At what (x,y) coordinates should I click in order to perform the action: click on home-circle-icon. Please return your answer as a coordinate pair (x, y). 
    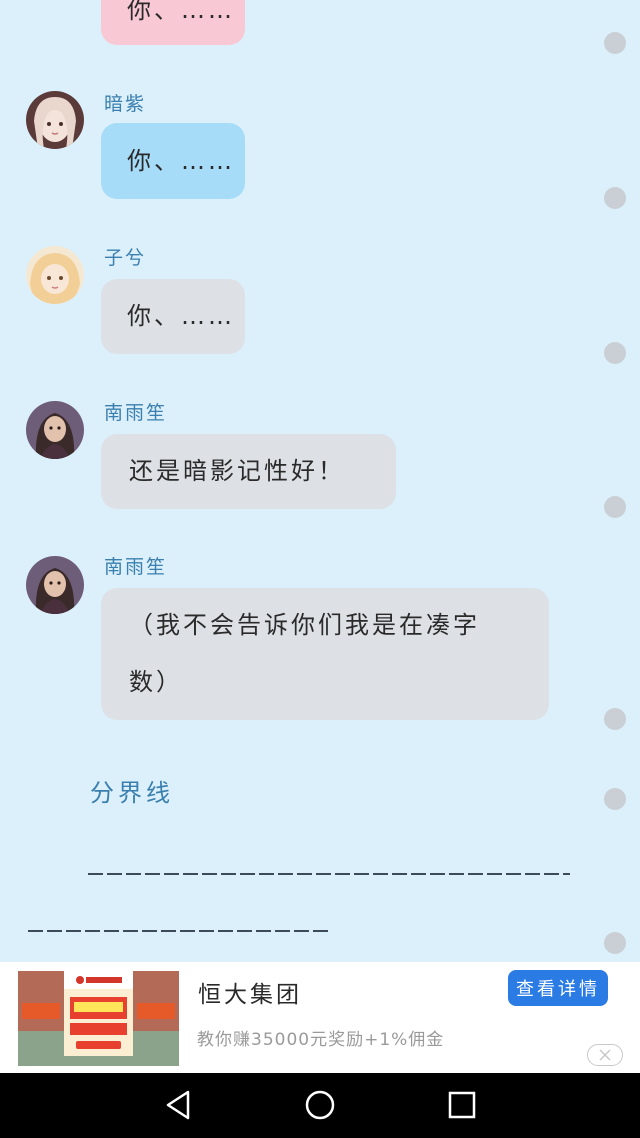
    Looking at the image, I should click on (320, 1105).